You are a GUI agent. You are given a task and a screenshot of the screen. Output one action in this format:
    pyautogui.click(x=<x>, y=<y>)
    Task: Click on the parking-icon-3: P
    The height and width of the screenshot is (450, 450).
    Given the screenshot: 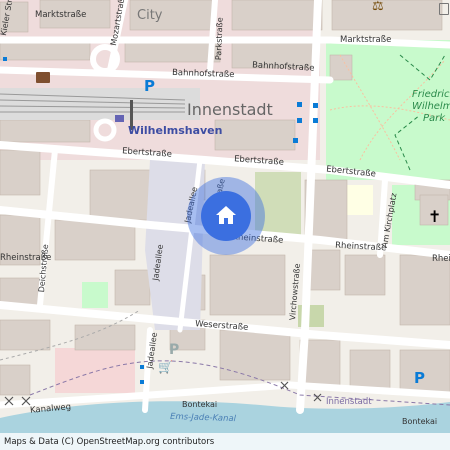 What is the action you would take?
    pyautogui.click(x=174, y=350)
    